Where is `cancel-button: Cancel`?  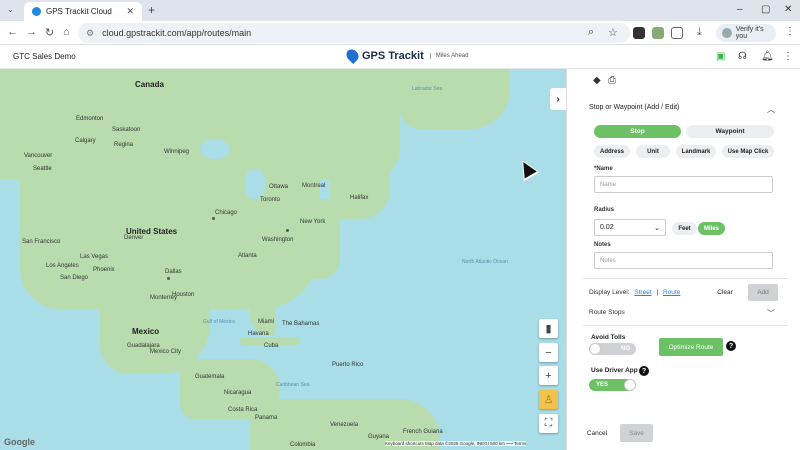
cancel-button: Cancel is located at coordinates (597, 433).